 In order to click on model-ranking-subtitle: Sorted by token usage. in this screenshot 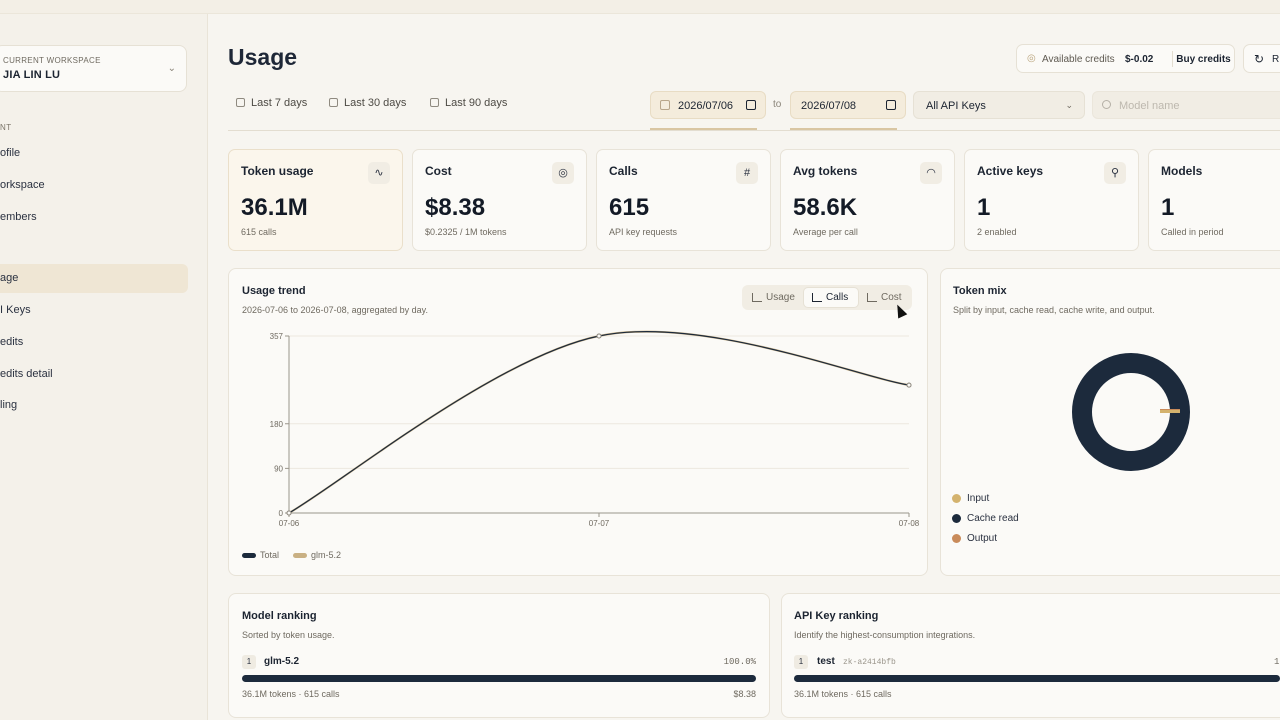, I will do `click(288, 635)`.